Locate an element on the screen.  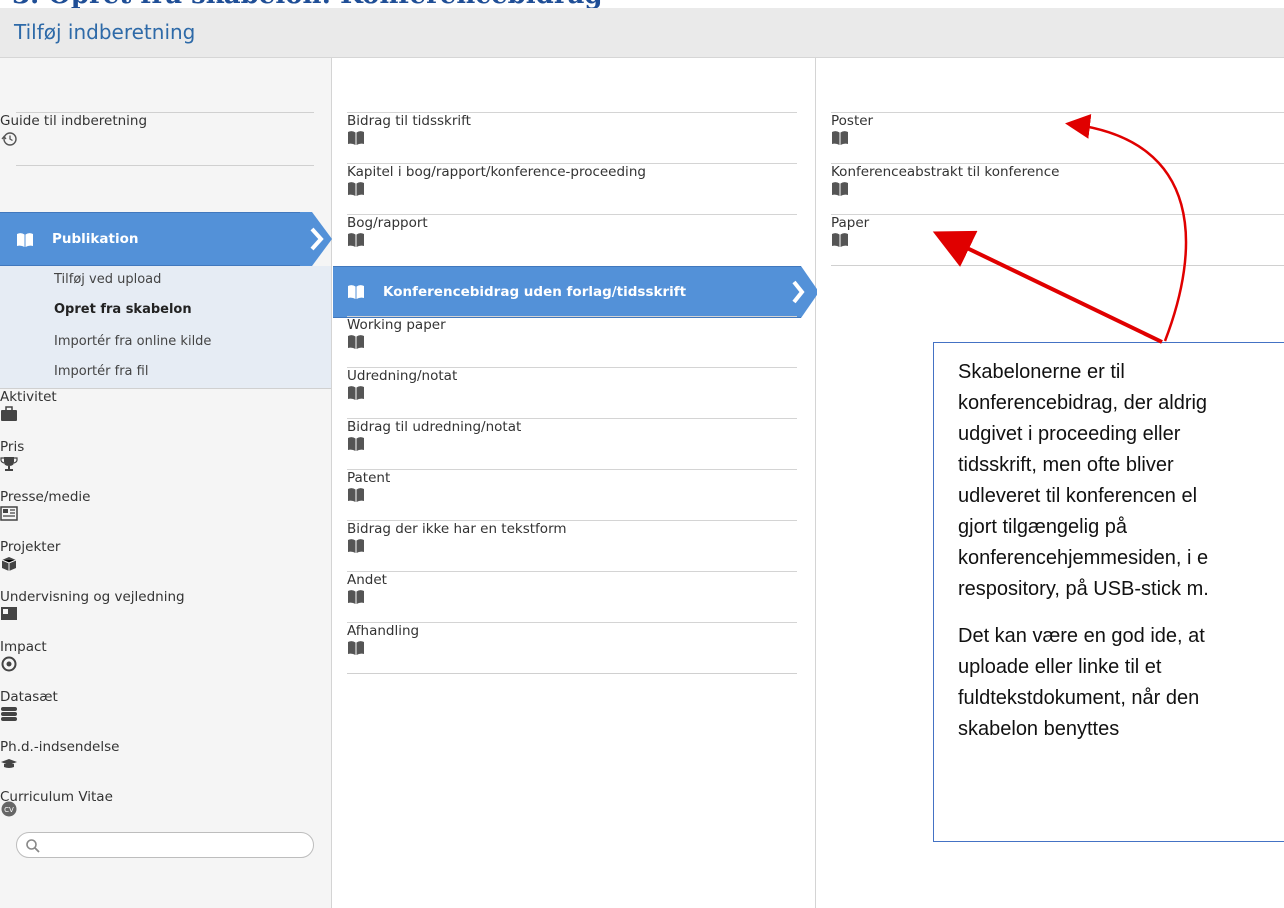
middle-item-label: Udredning/notat is located at coordinates (402, 376).